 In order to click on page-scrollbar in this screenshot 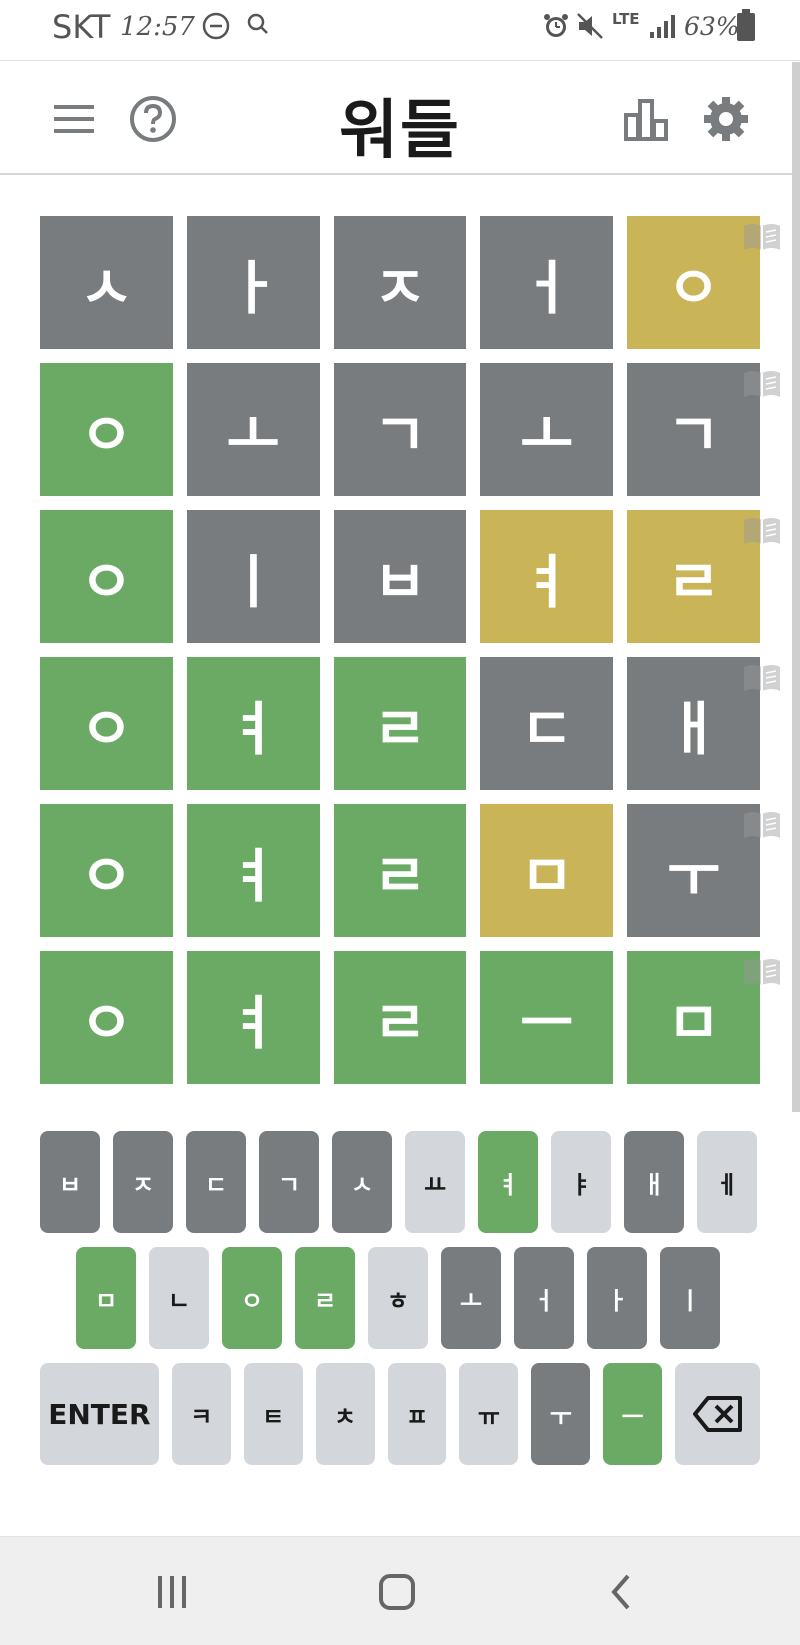, I will do `click(796, 587)`.